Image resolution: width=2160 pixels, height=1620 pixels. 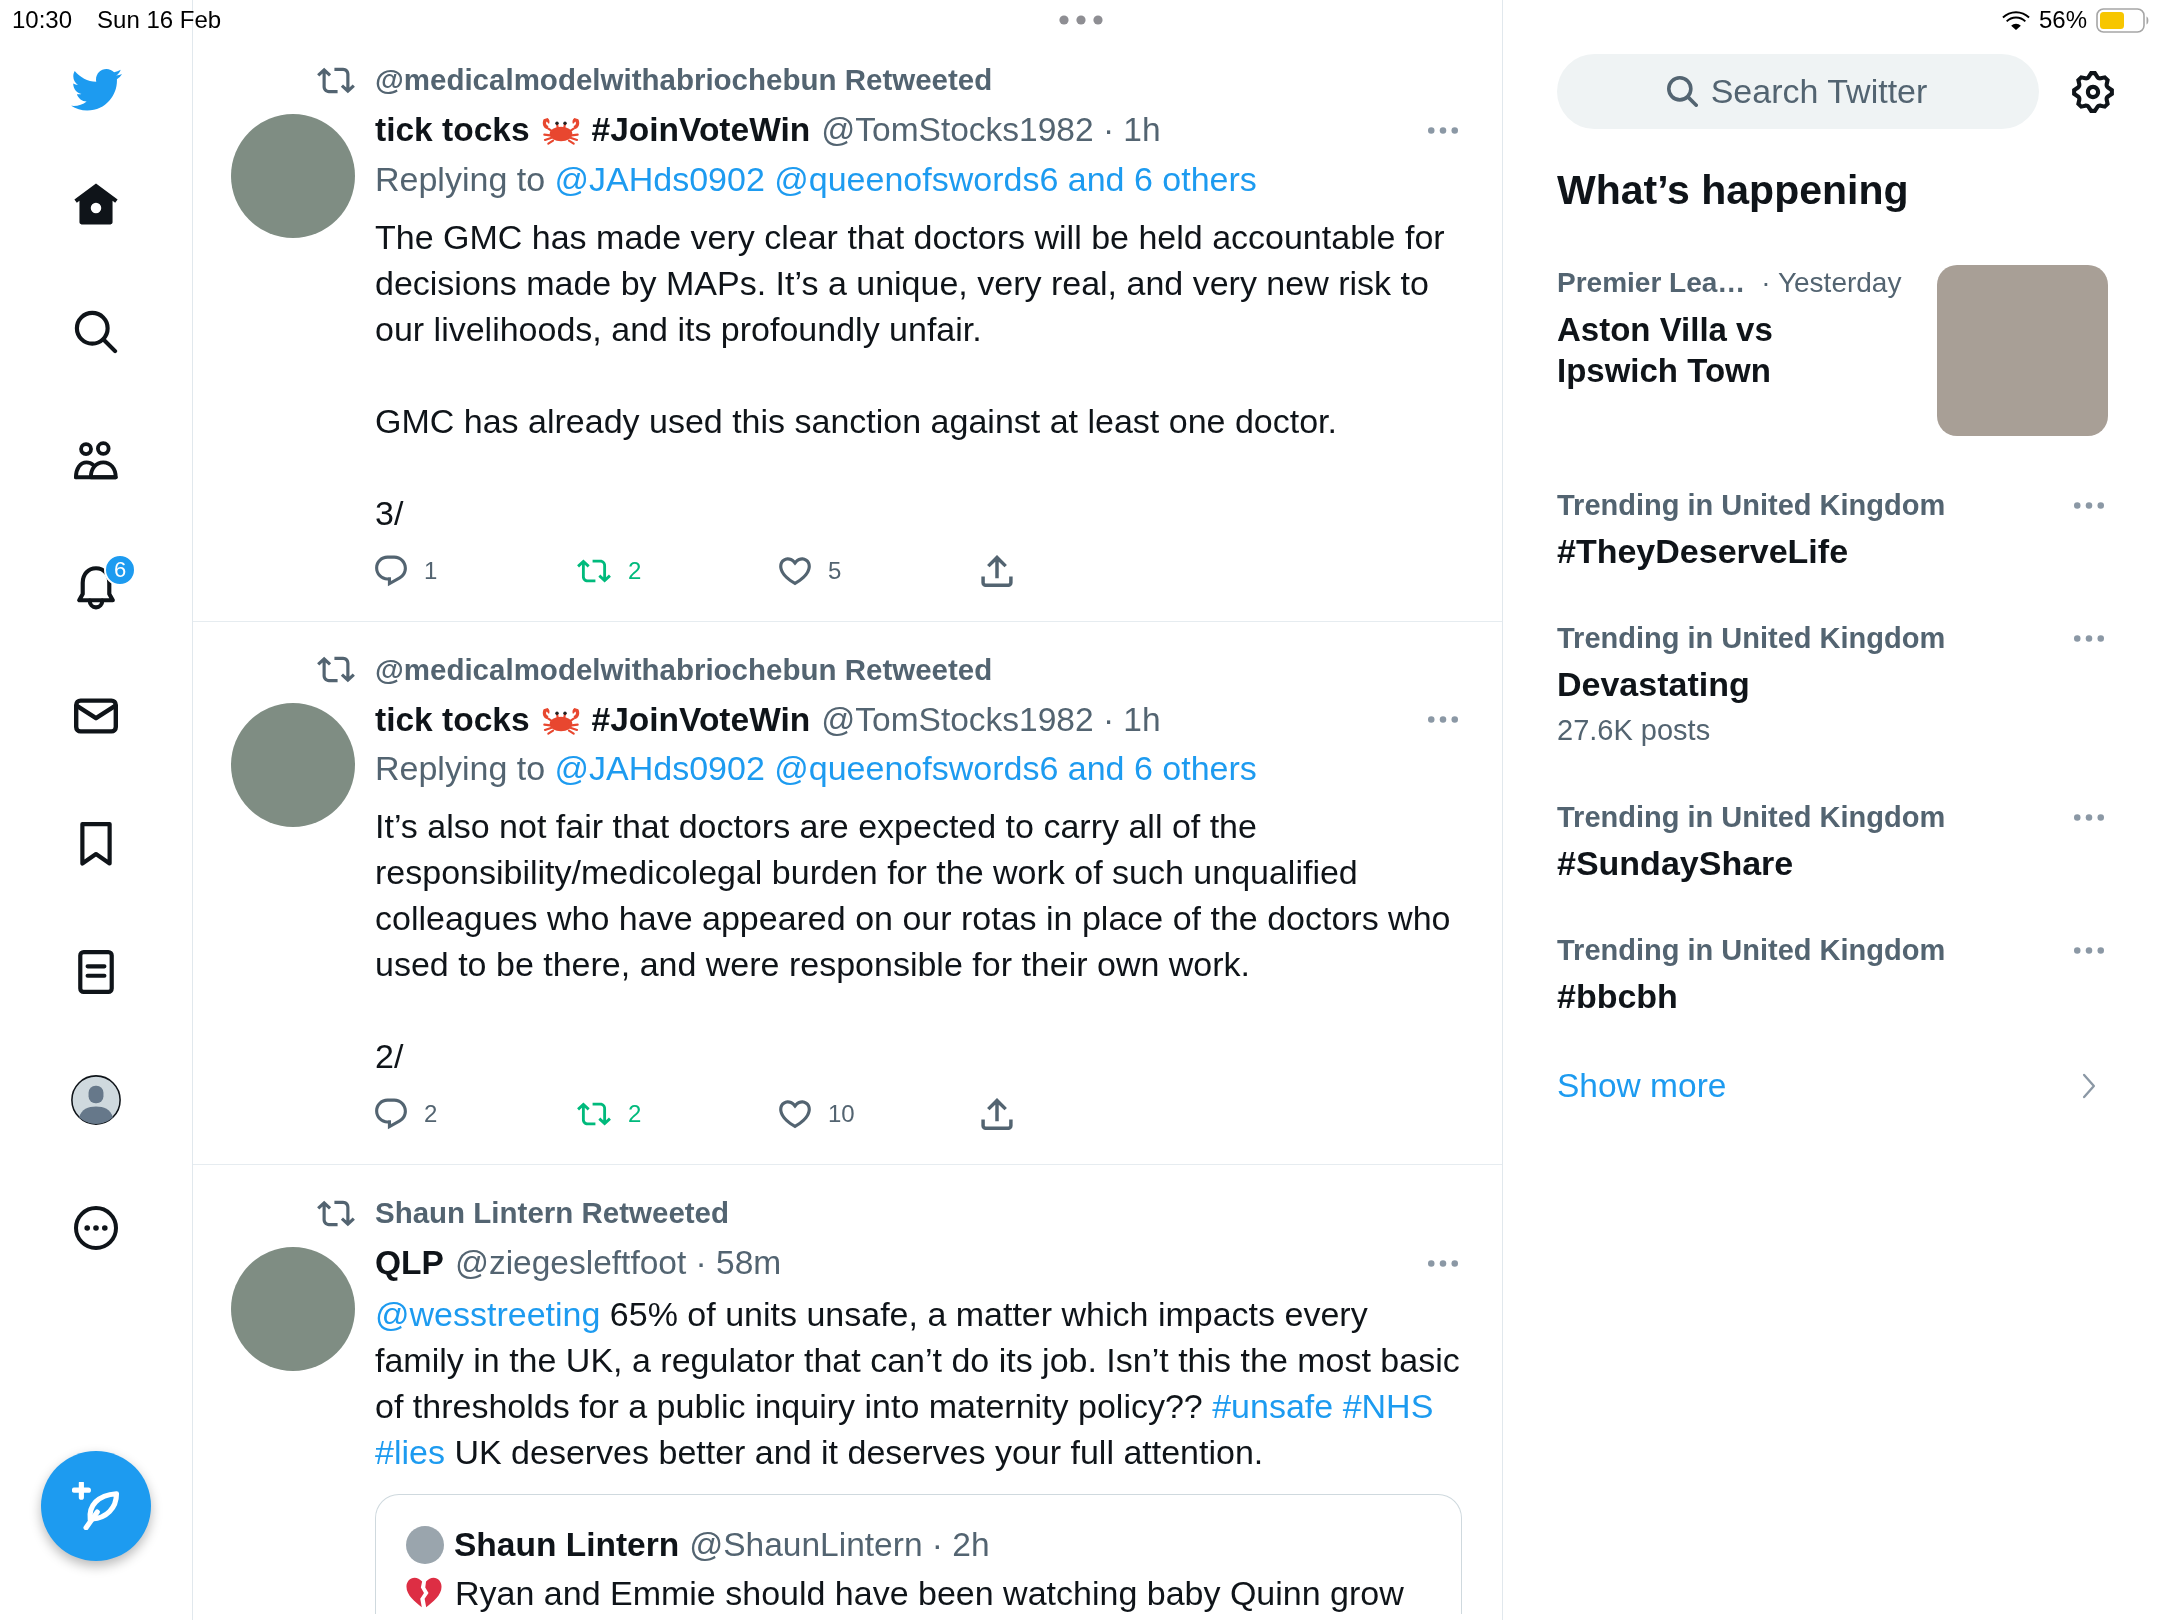 I want to click on status-date: Sun 16 Feb, so click(x=159, y=20).